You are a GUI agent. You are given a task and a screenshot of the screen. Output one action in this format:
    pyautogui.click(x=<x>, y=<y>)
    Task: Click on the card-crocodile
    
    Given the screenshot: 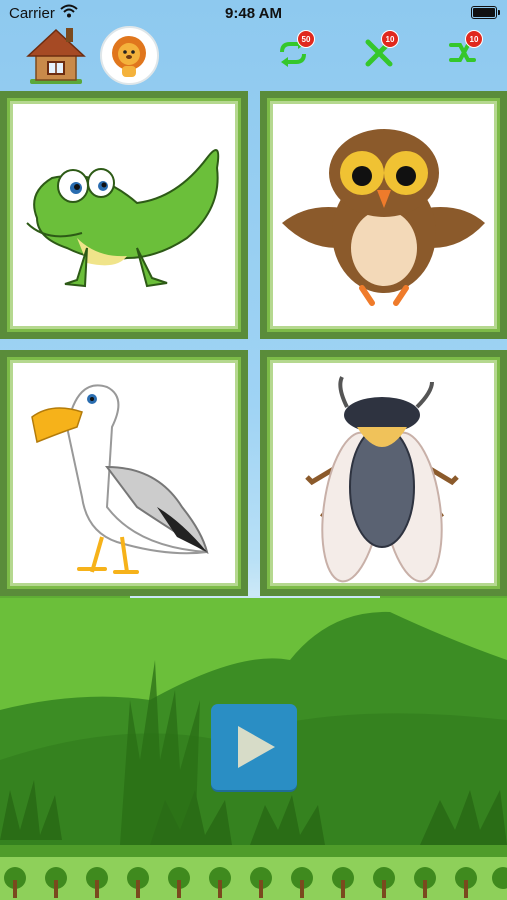 What is the action you would take?
    pyautogui.click(x=124, y=215)
    